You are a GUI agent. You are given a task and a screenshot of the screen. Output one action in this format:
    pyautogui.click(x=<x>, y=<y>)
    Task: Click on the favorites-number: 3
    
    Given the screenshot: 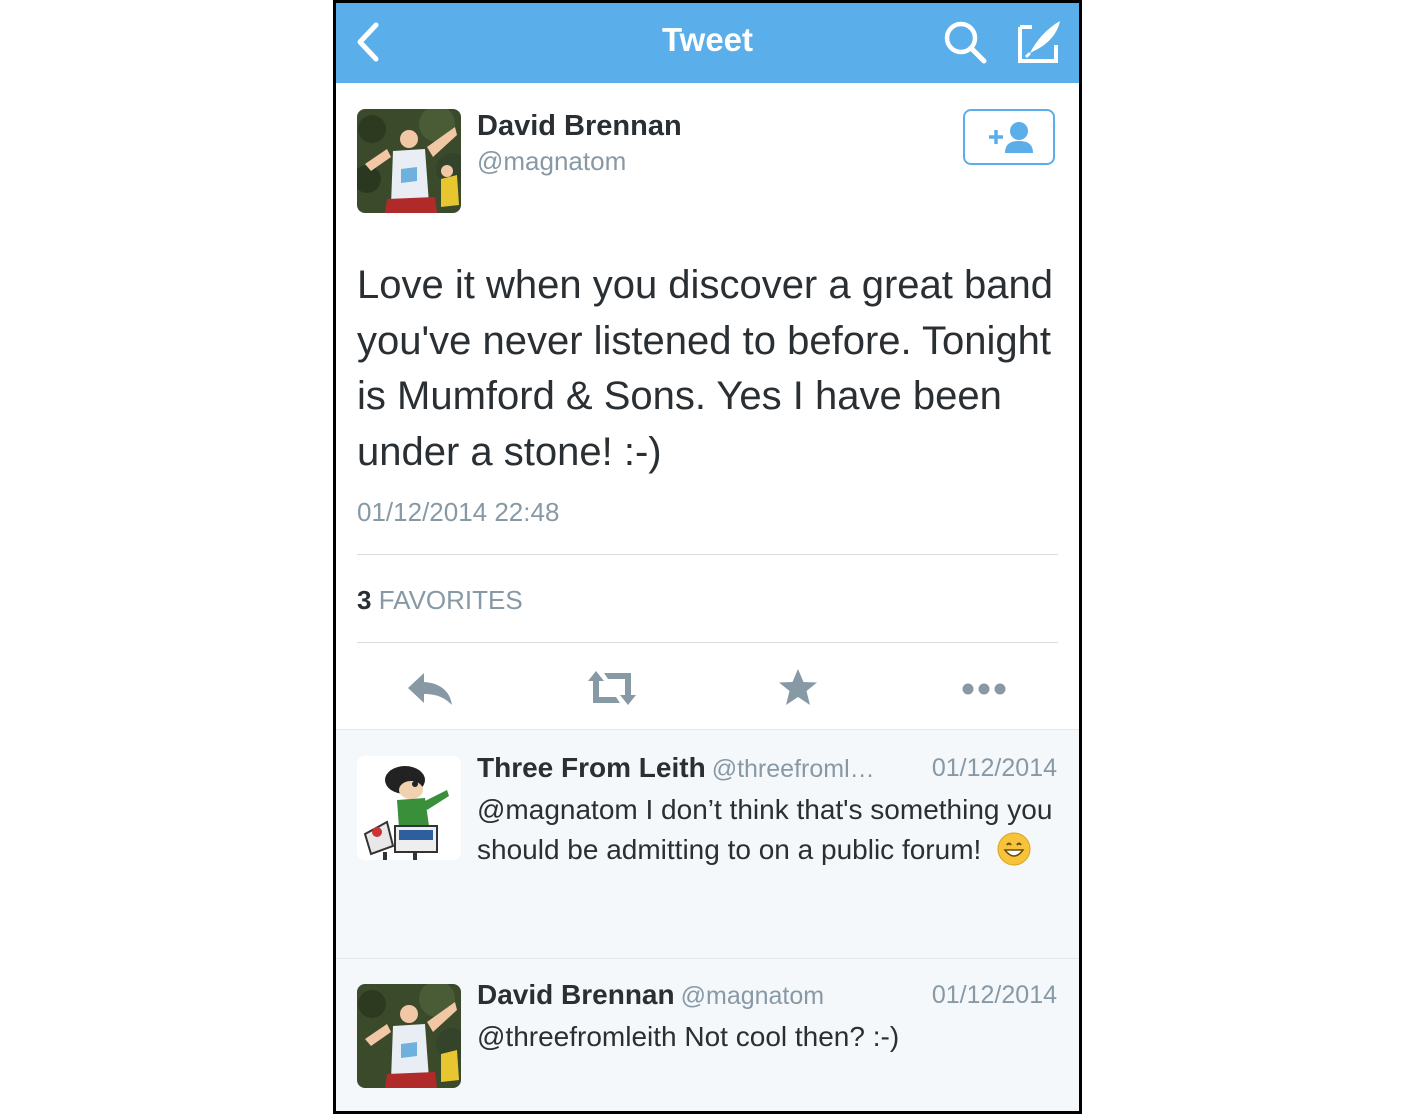 What is the action you would take?
    pyautogui.click(x=364, y=600)
    